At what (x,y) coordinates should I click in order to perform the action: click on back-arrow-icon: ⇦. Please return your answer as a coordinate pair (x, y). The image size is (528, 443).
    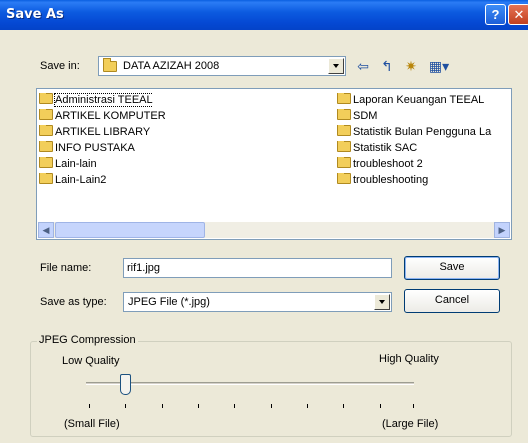
    Looking at the image, I should click on (363, 66).